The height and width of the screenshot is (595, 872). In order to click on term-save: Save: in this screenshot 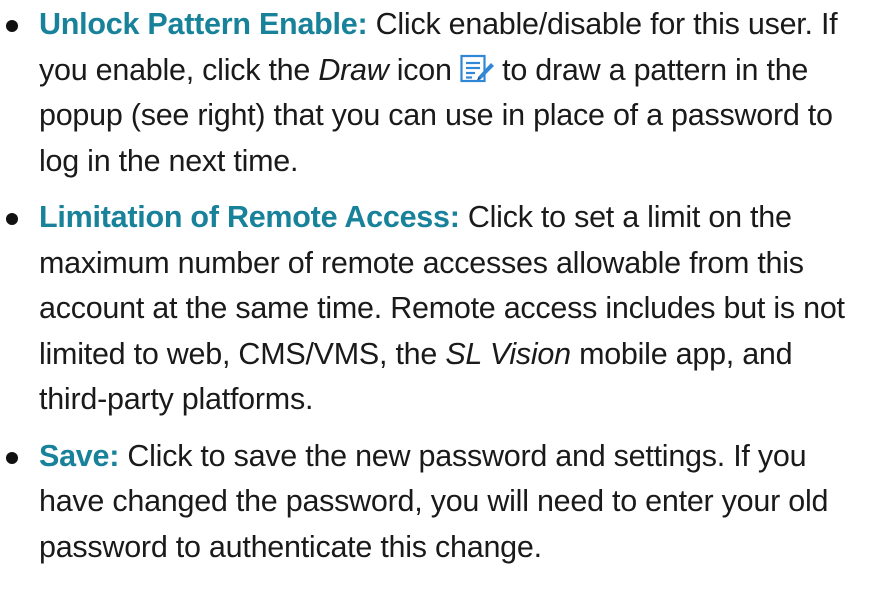, I will do `click(79, 455)`.